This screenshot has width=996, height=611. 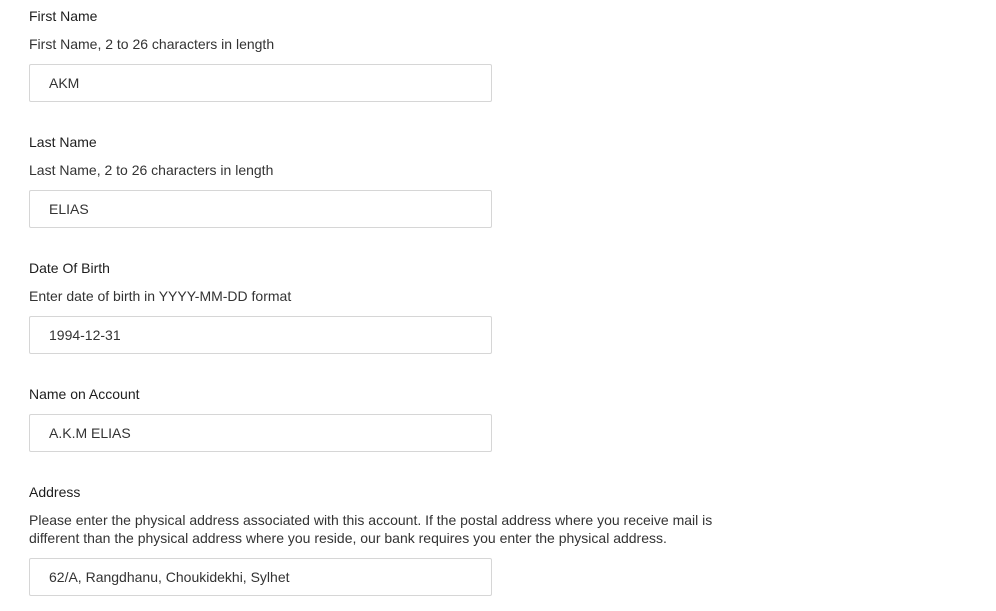 What do you see at coordinates (84, 394) in the screenshot?
I see `name-on-account-label: Name on Account` at bounding box center [84, 394].